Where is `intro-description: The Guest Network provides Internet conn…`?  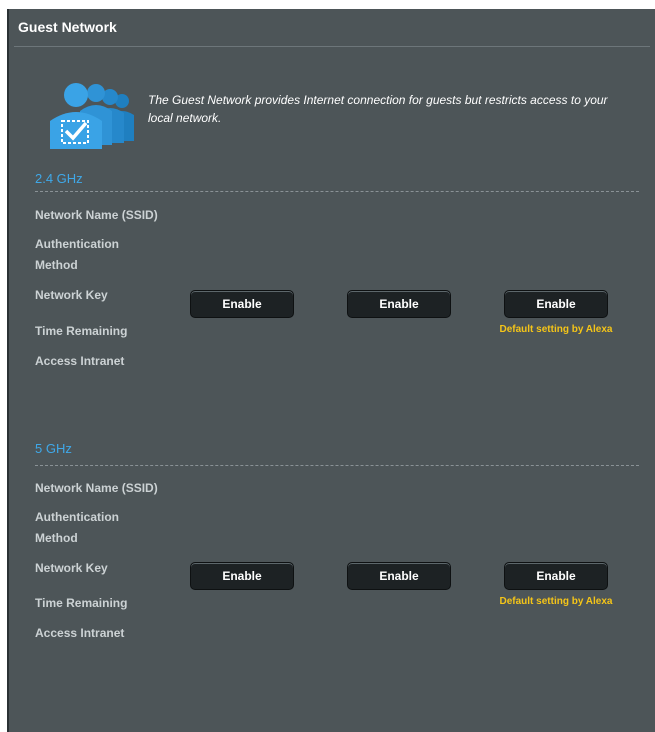
intro-description: The Guest Network provides Internet conn… is located at coordinates (378, 109).